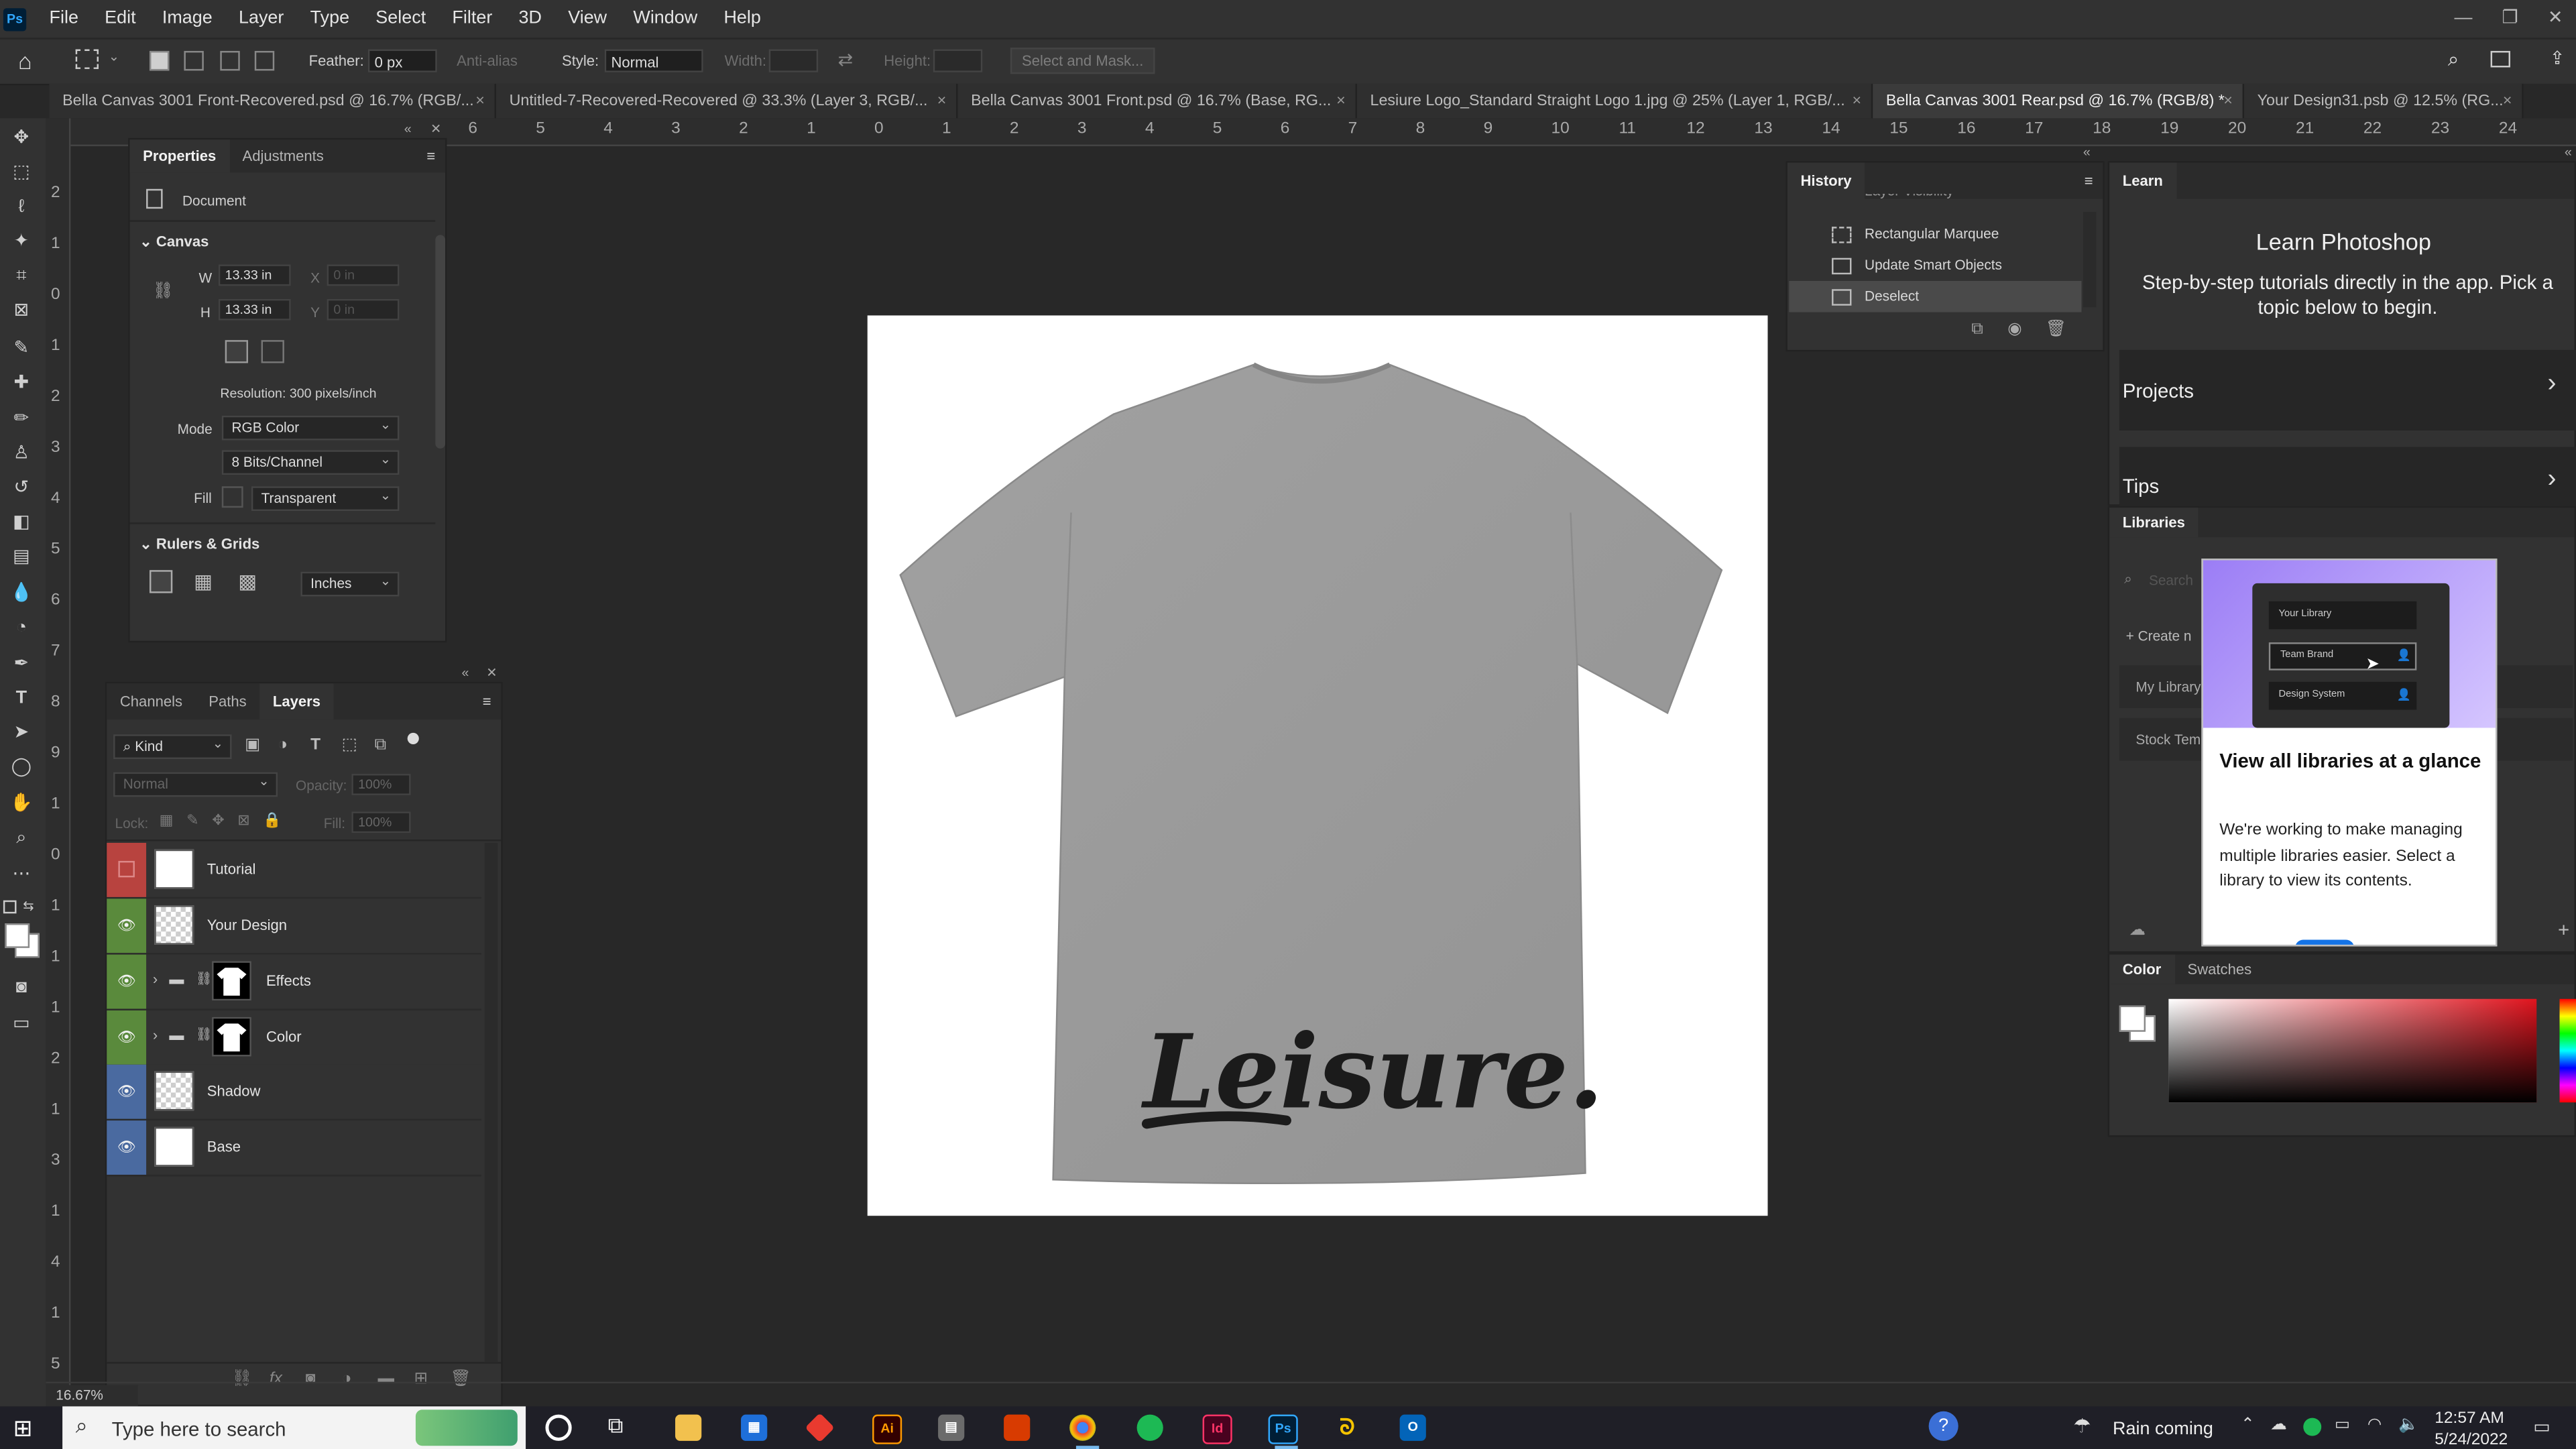 The image size is (2576, 1449). What do you see at coordinates (325, 499) in the screenshot?
I see `fill-dropdown: Transparent` at bounding box center [325, 499].